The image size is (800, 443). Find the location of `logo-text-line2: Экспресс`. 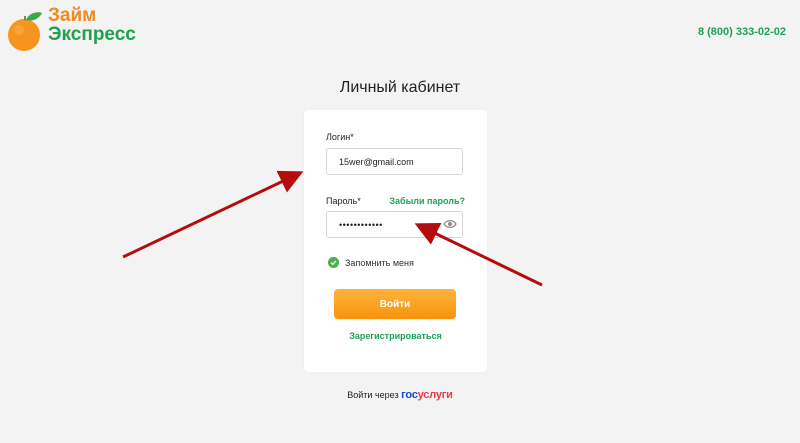

logo-text-line2: Экспресс is located at coordinates (92, 34).